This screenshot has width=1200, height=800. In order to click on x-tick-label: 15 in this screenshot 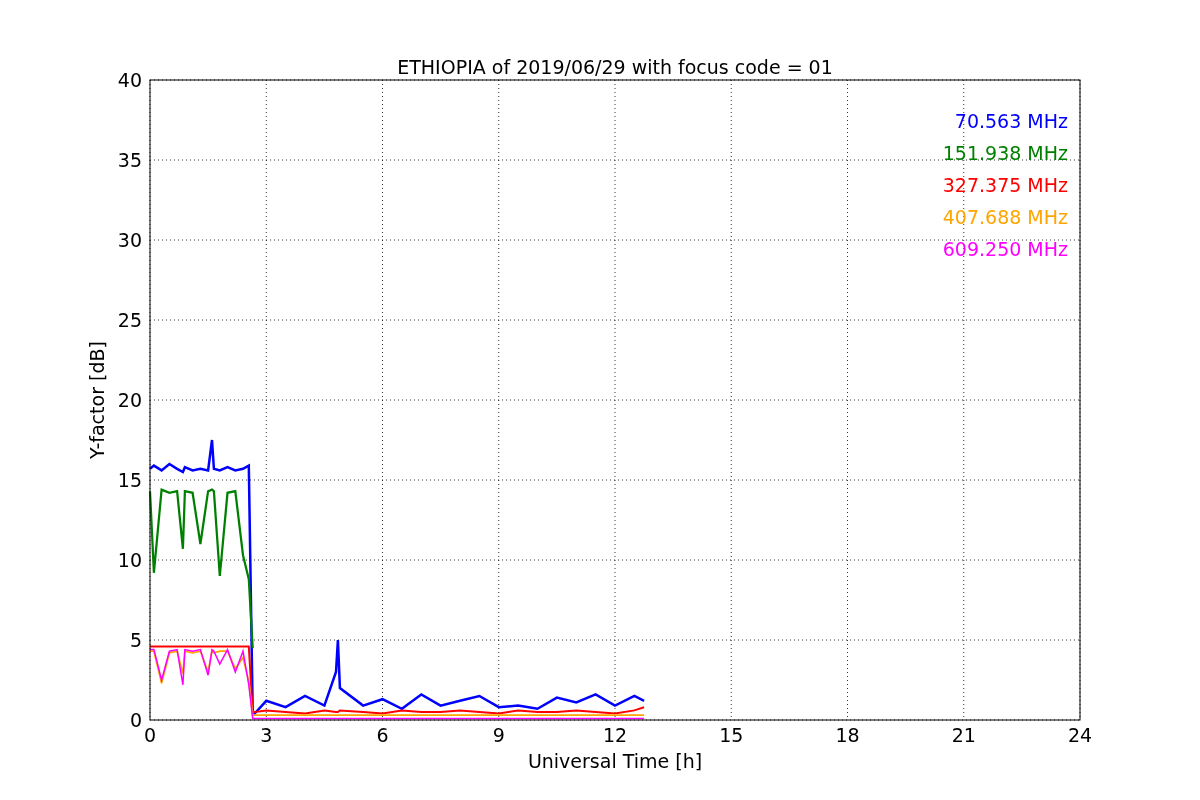, I will do `click(731, 735)`.